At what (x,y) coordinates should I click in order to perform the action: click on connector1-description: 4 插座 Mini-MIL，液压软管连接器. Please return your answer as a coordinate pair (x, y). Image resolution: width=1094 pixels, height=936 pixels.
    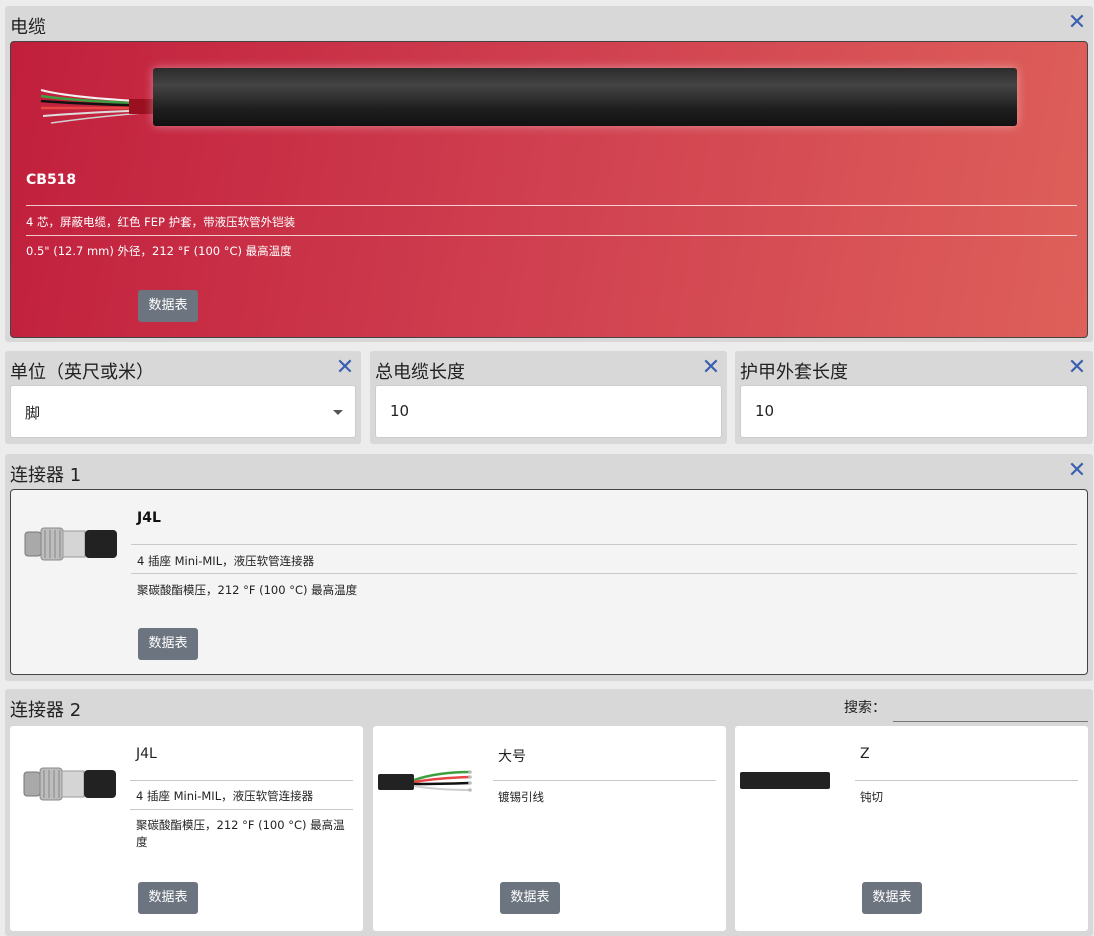
    Looking at the image, I should click on (226, 561).